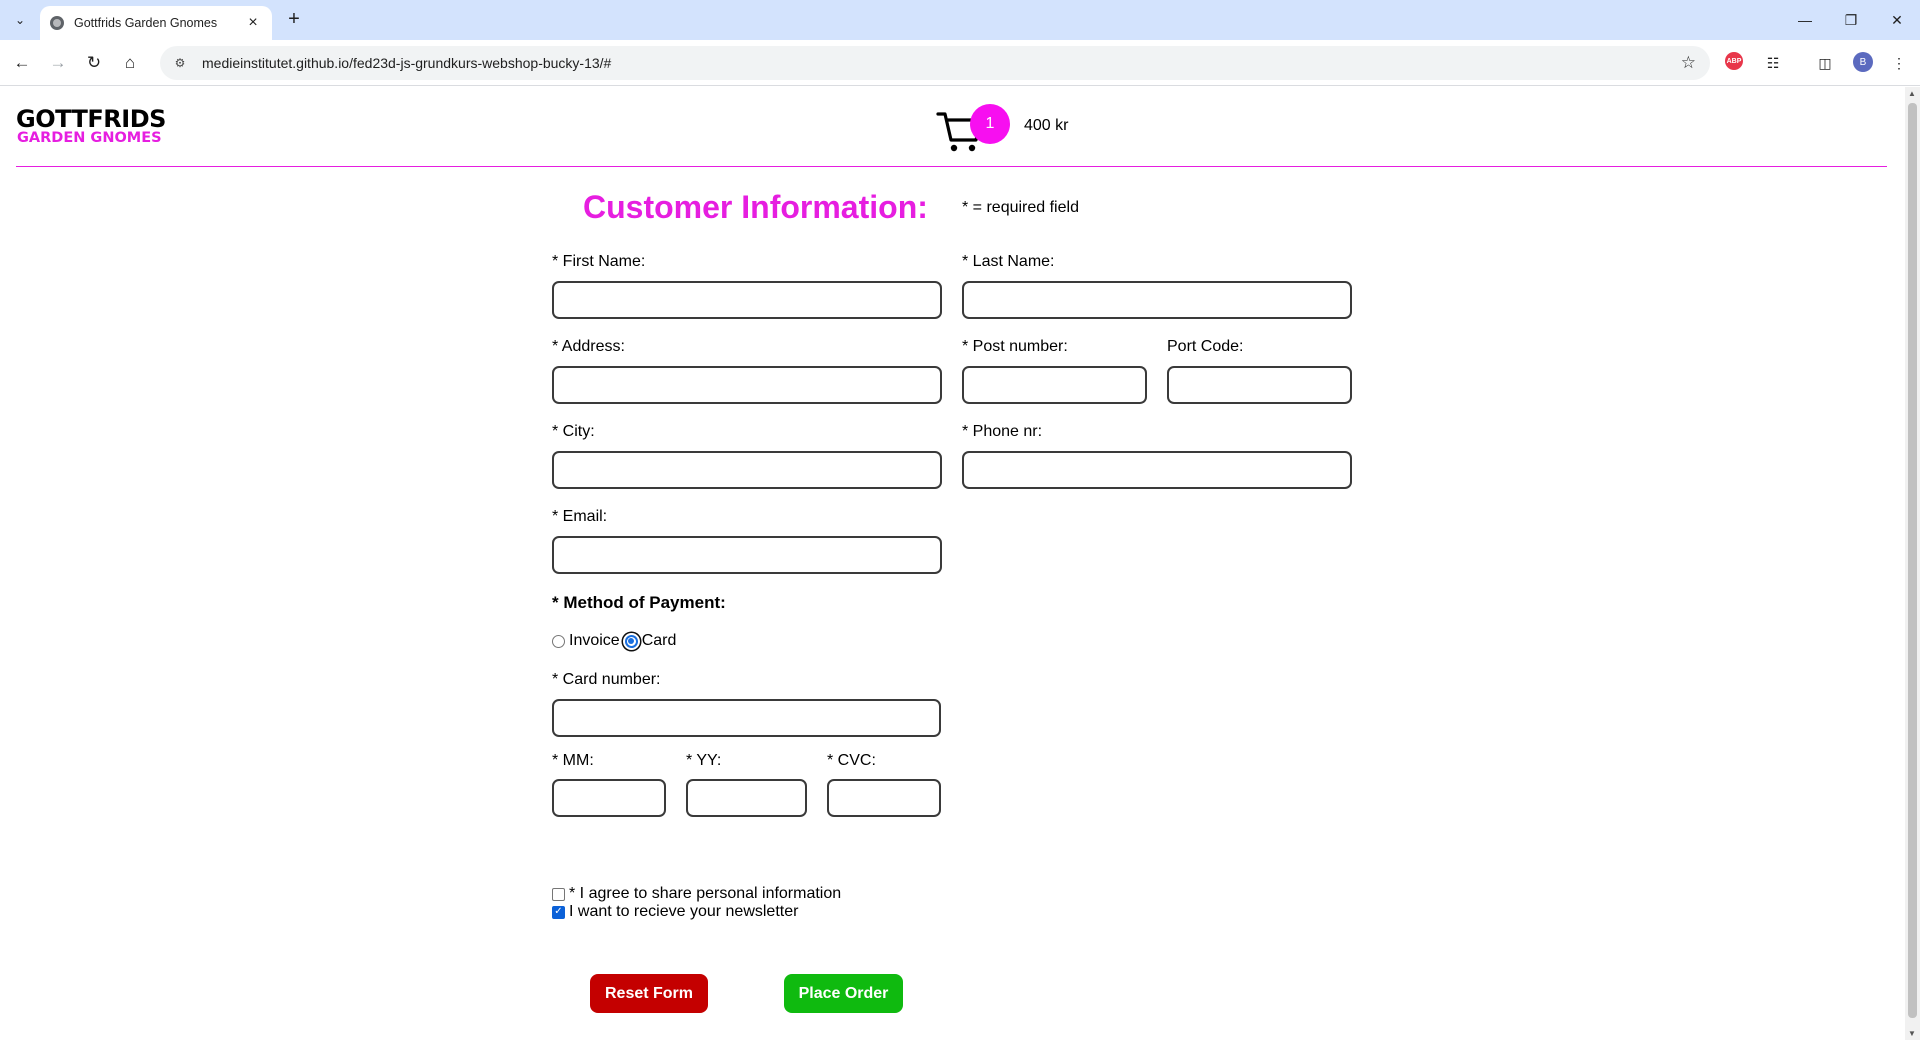 This screenshot has width=1920, height=1040. I want to click on port-code-label: Port Code:, so click(1205, 346).